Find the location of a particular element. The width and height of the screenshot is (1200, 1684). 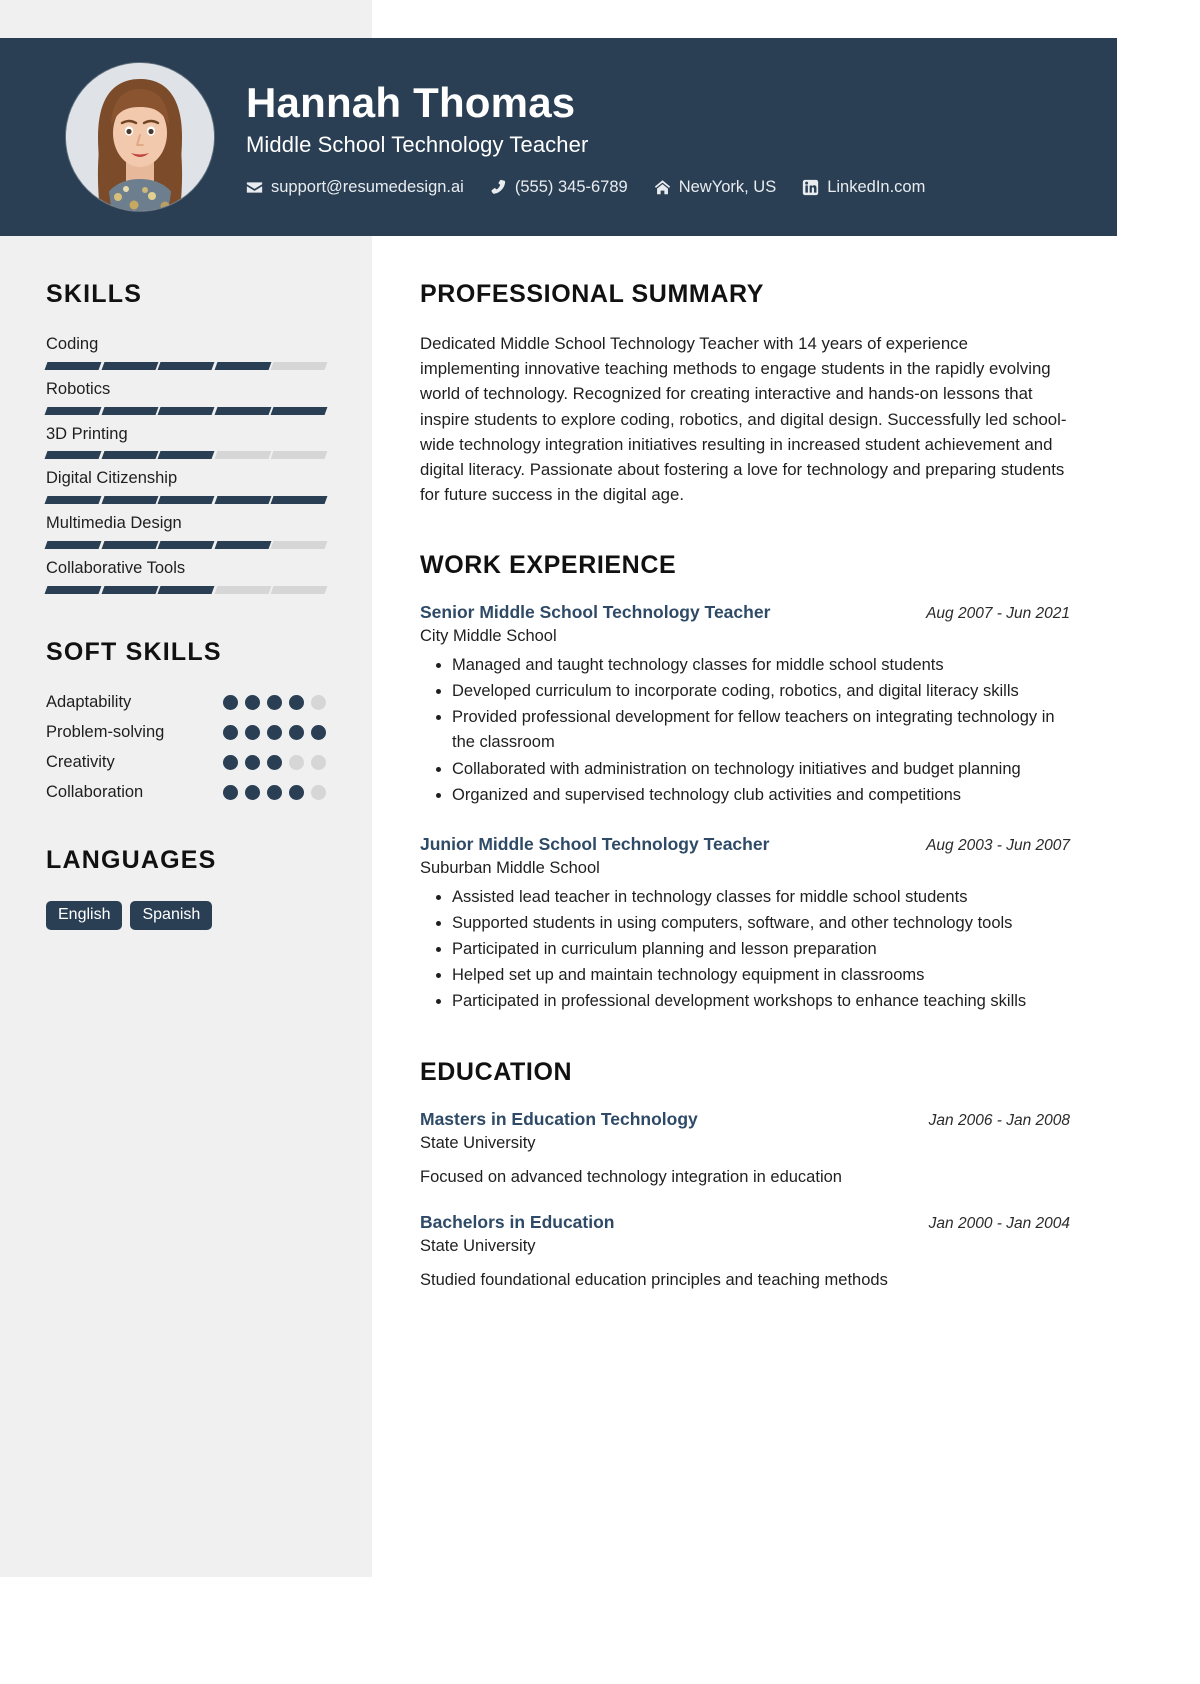

candidate-name: Hannah Thomas is located at coordinates (411, 103).